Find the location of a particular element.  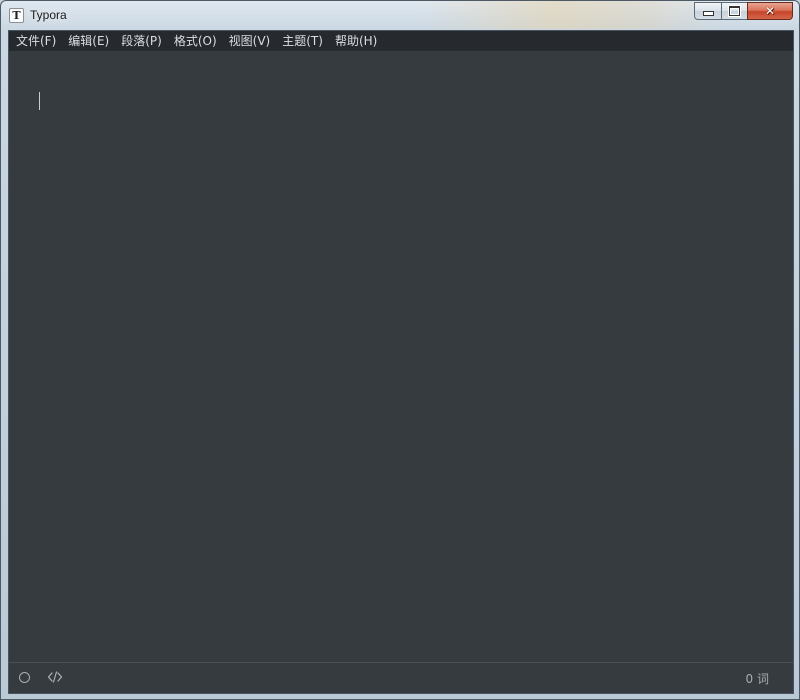

word-count: 0 词 is located at coordinates (757, 678).